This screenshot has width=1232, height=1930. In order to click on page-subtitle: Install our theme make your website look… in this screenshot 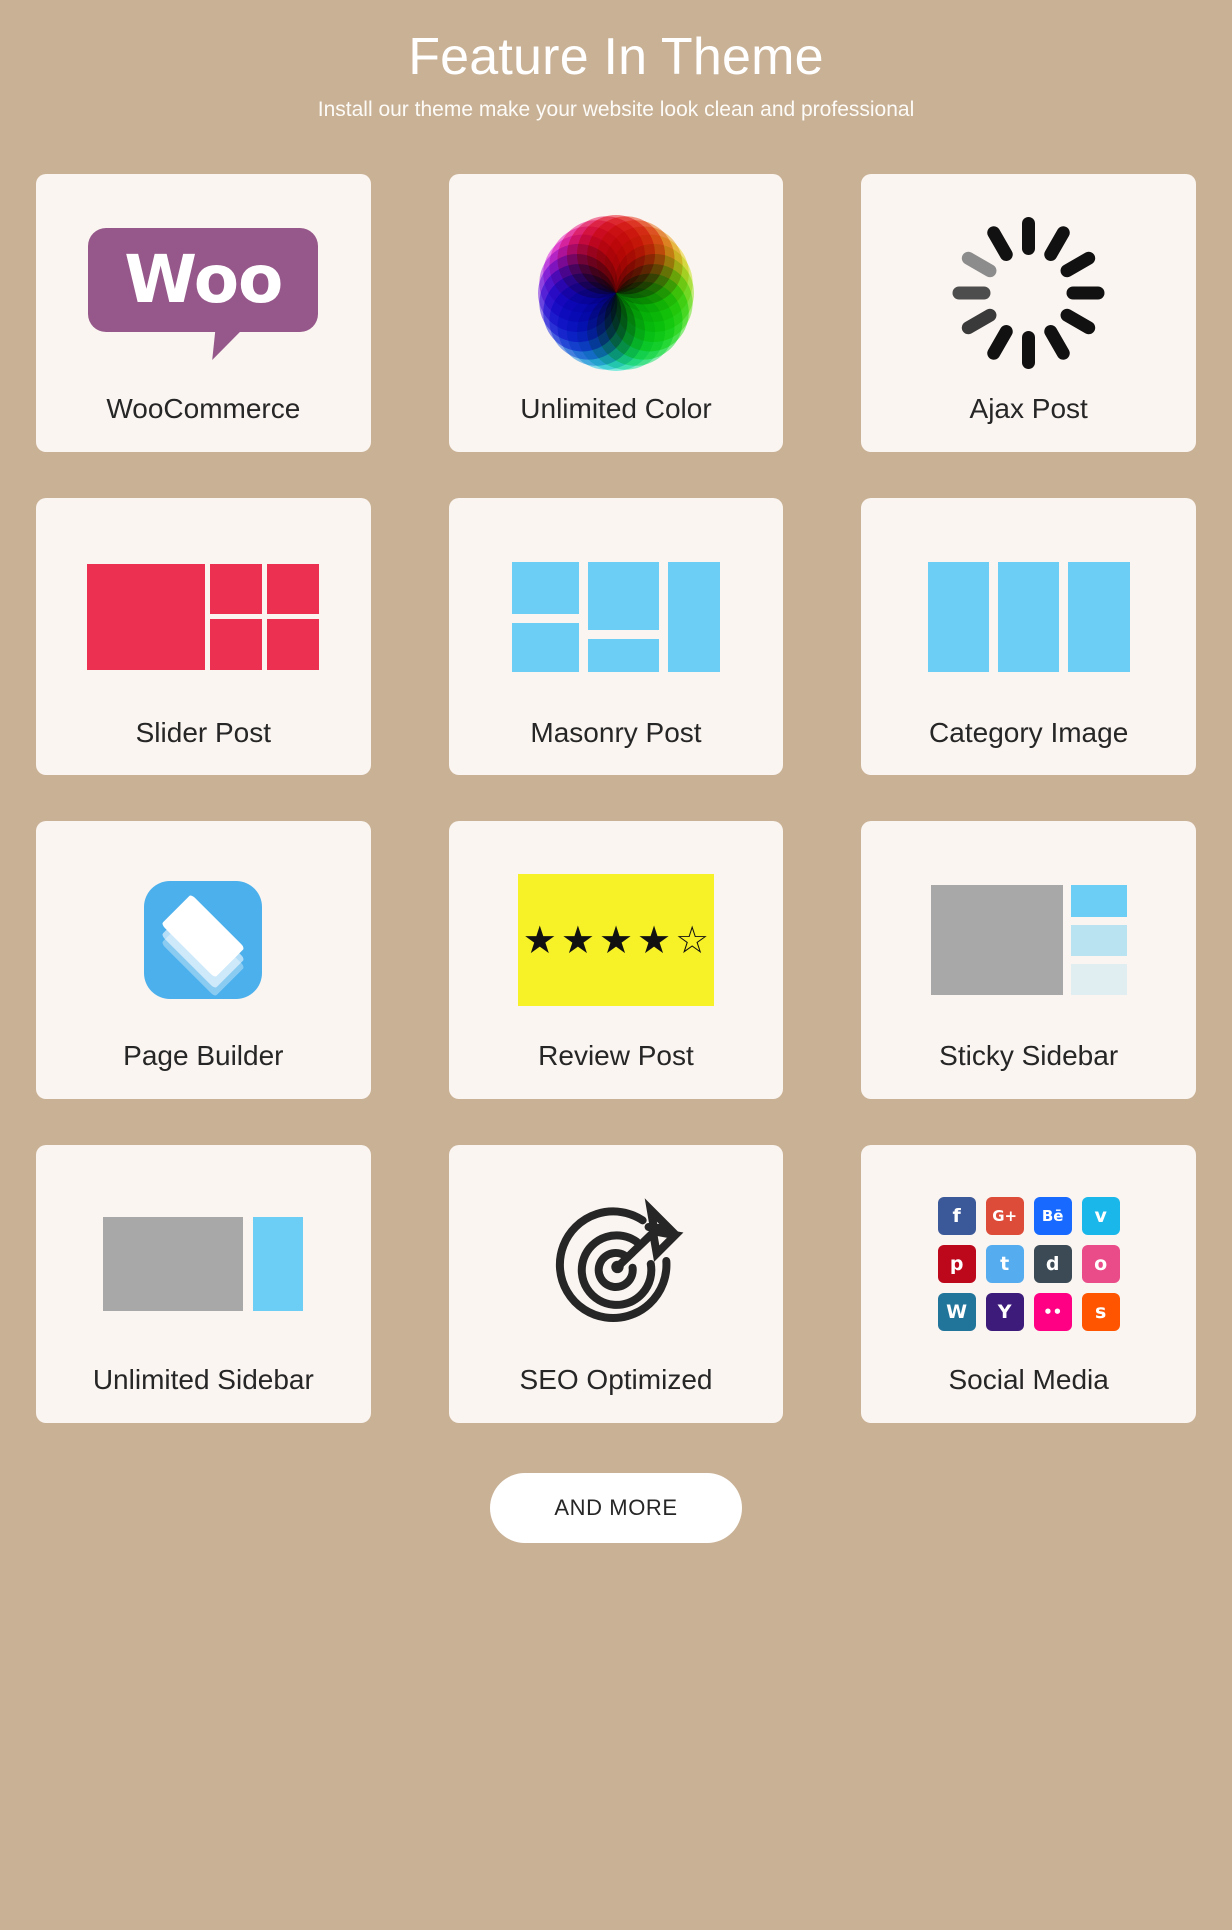, I will do `click(616, 110)`.